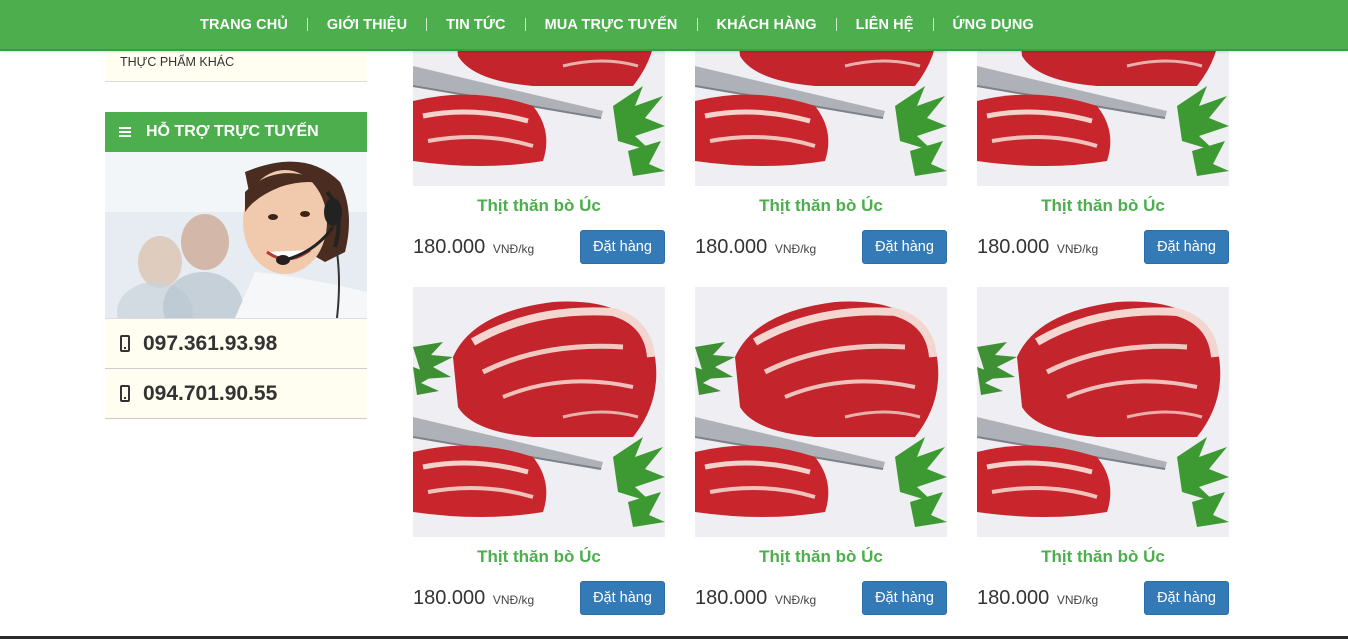 The height and width of the screenshot is (639, 1348). Describe the element at coordinates (244, 25) in the screenshot. I see `nav-link-home: TRANG CHỦ` at that location.